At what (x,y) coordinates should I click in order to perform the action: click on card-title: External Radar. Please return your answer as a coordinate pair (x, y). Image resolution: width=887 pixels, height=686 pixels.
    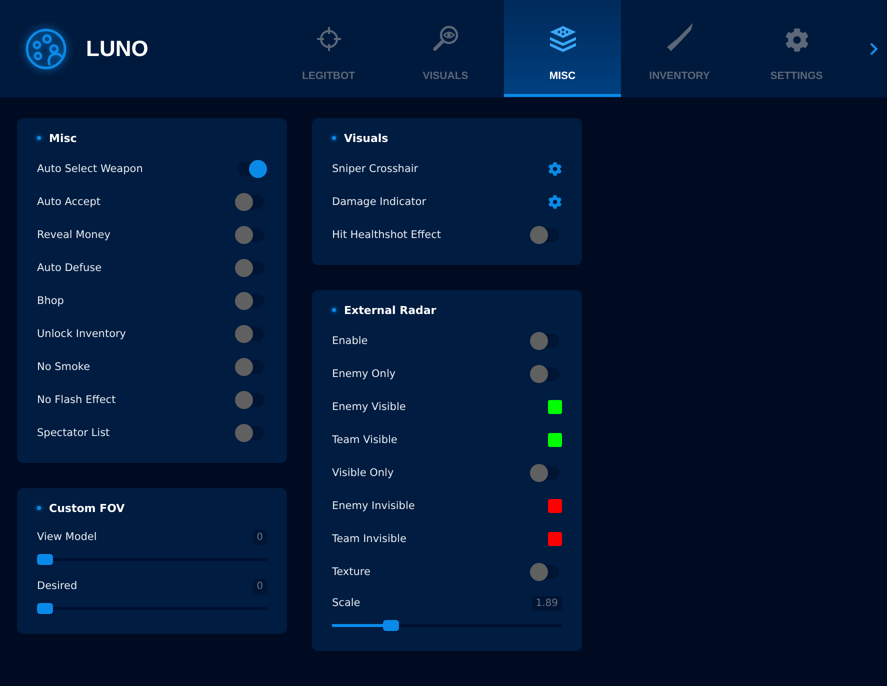
    Looking at the image, I should click on (390, 310).